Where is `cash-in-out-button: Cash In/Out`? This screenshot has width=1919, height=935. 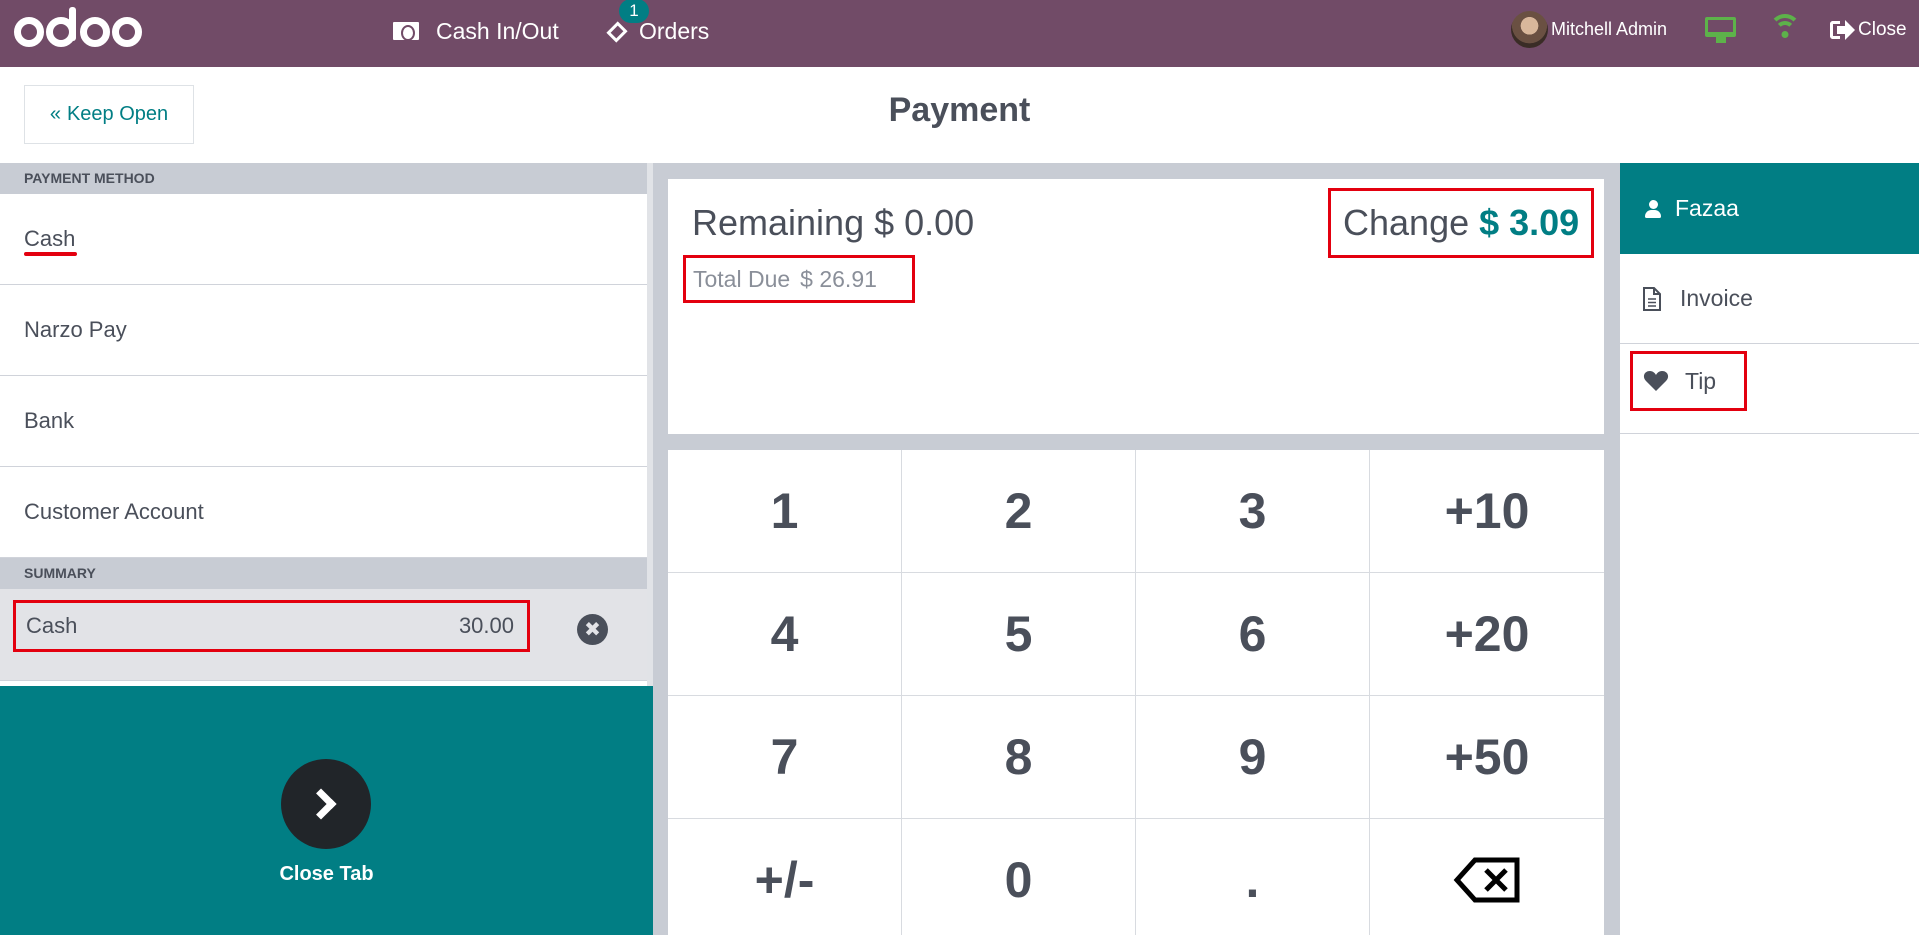 cash-in-out-button: Cash In/Out is located at coordinates (476, 31).